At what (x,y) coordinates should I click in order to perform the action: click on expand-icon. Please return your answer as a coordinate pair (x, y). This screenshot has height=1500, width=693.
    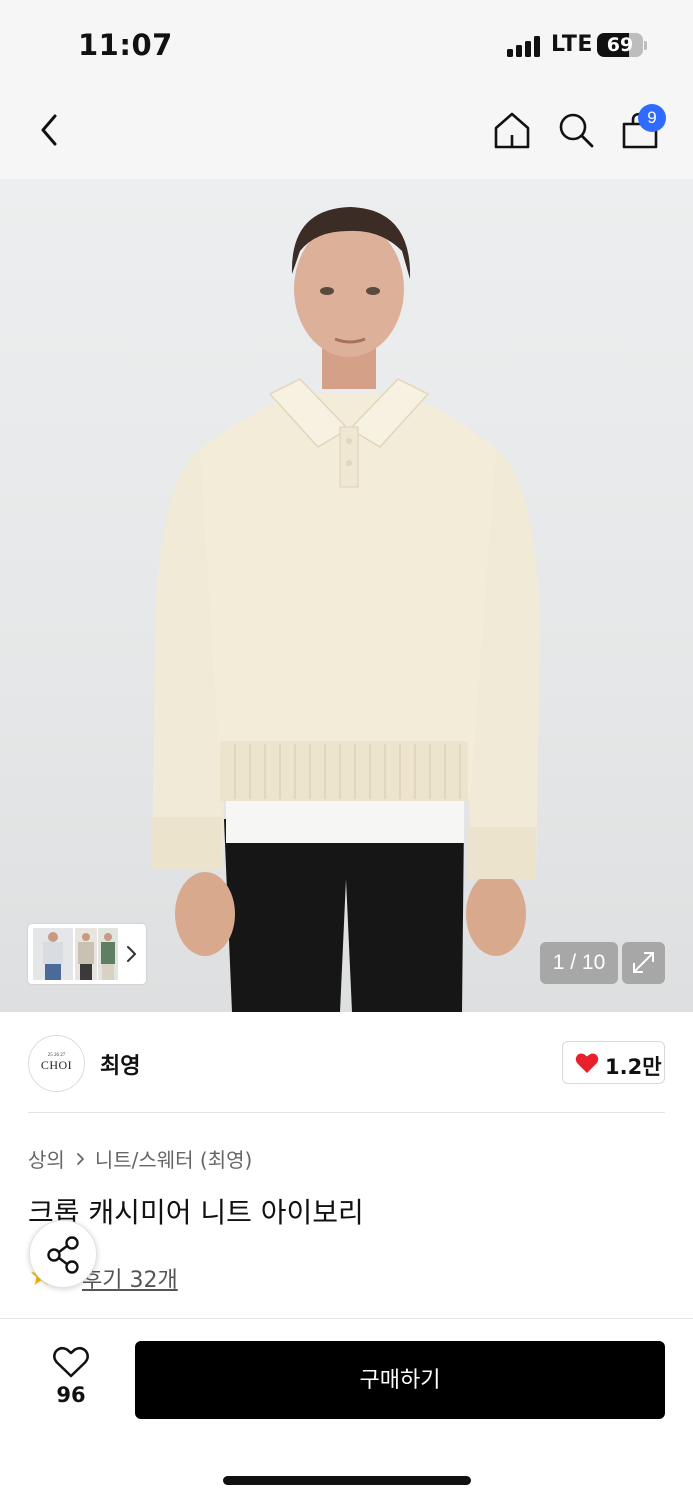
    Looking at the image, I should click on (643, 962).